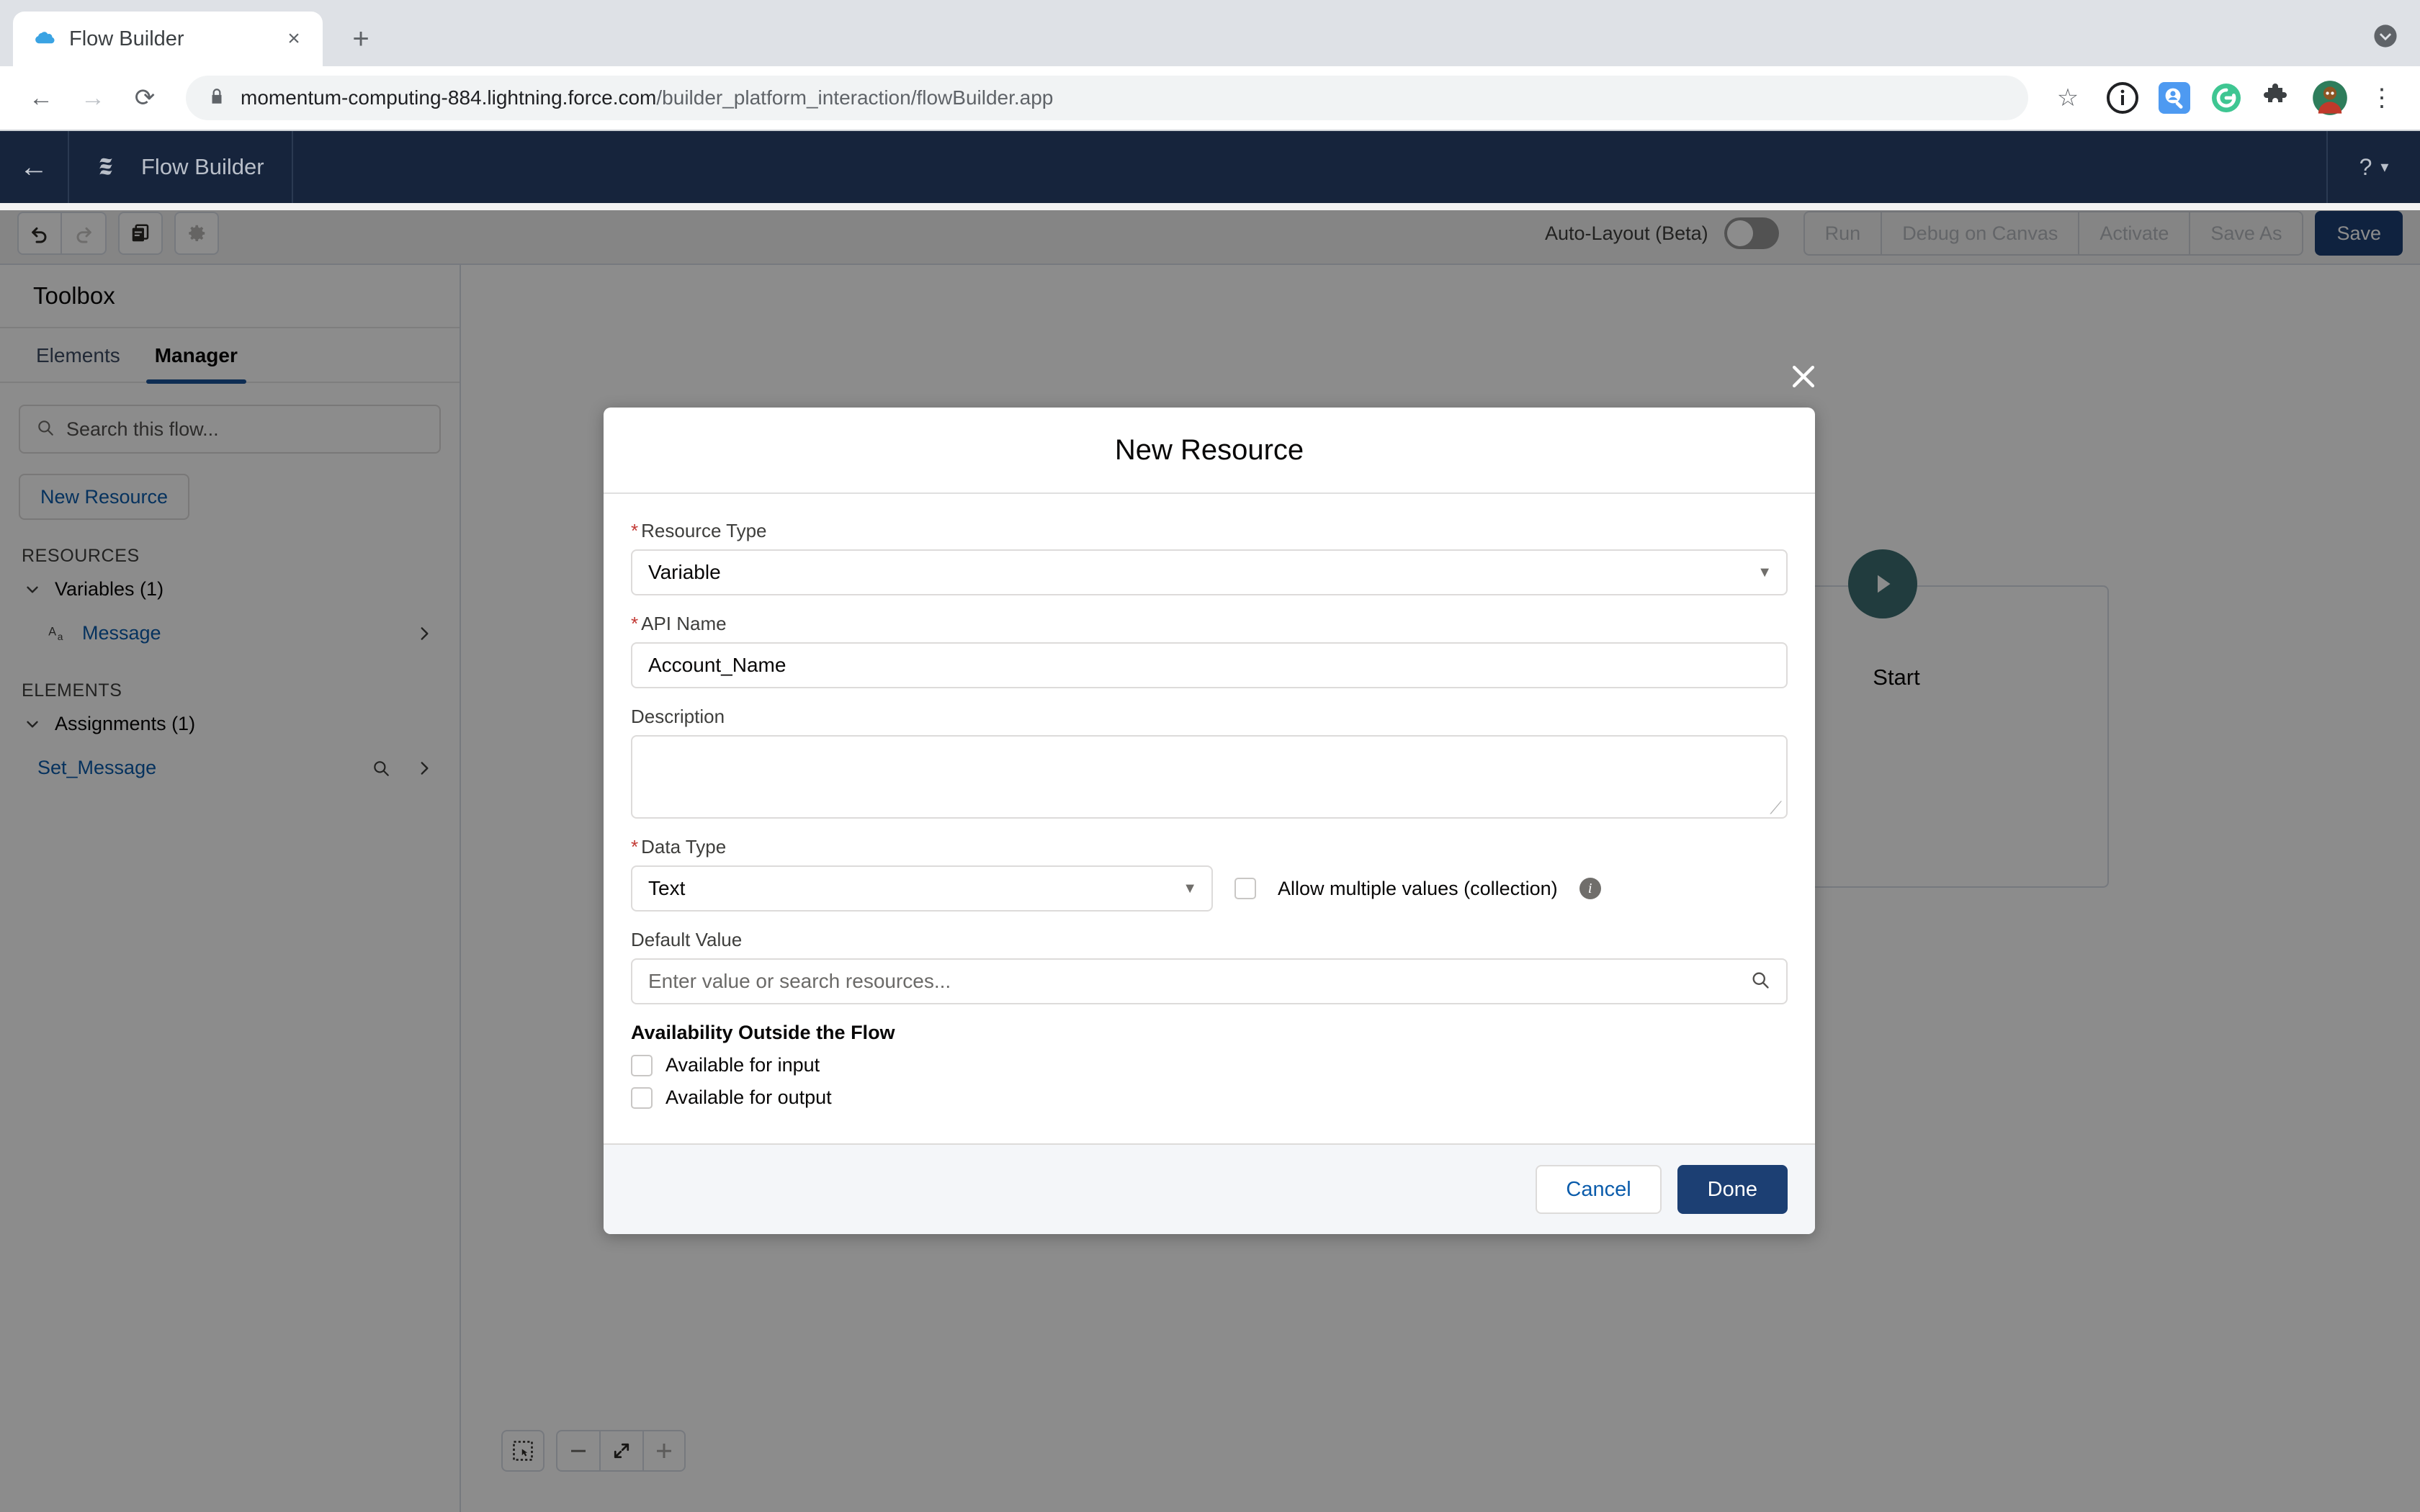 The image size is (2420, 1512). What do you see at coordinates (2373, 167) in the screenshot?
I see `help-menu: ? ▾` at bounding box center [2373, 167].